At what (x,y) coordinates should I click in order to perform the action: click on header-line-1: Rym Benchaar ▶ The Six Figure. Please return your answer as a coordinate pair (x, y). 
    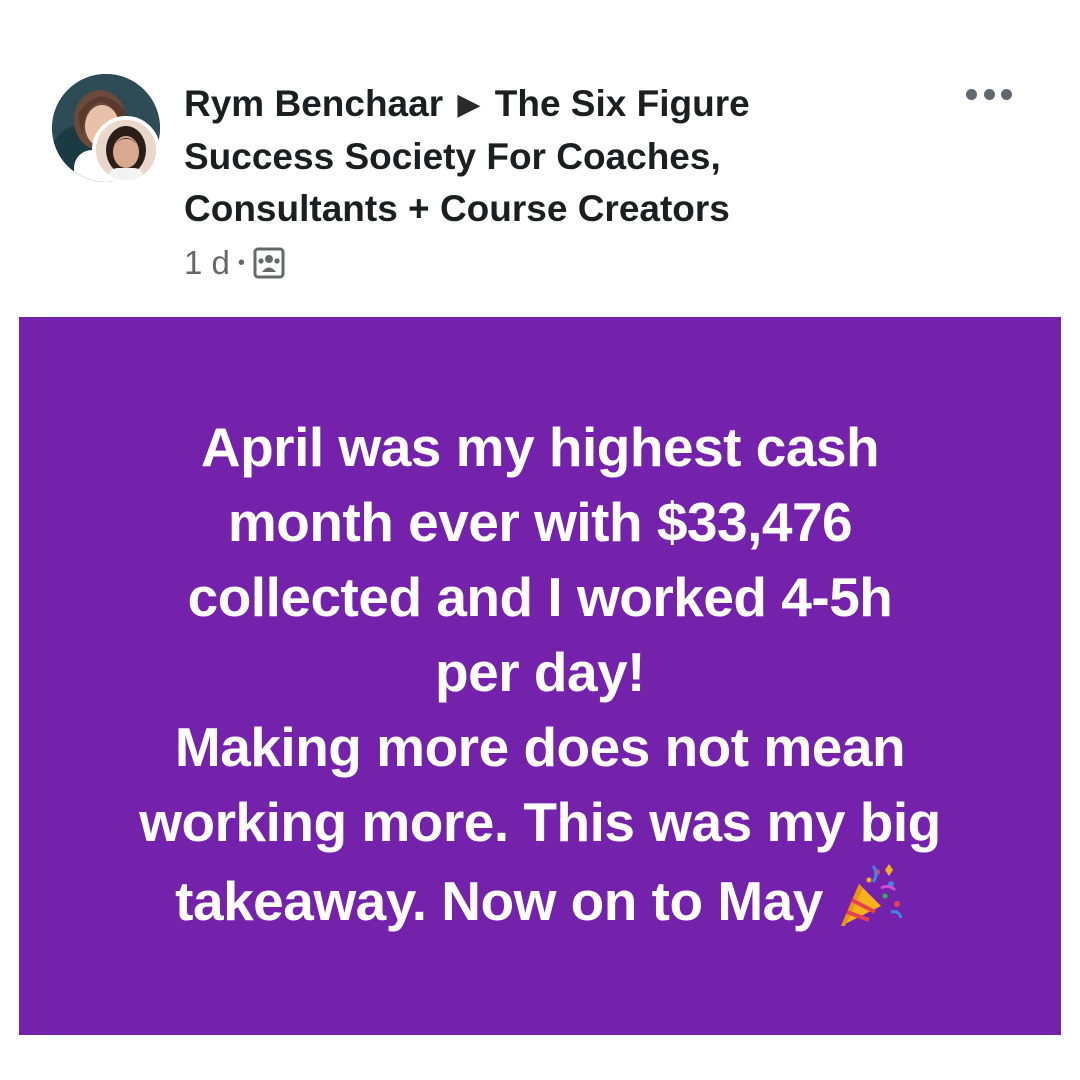
    Looking at the image, I should click on (534, 104).